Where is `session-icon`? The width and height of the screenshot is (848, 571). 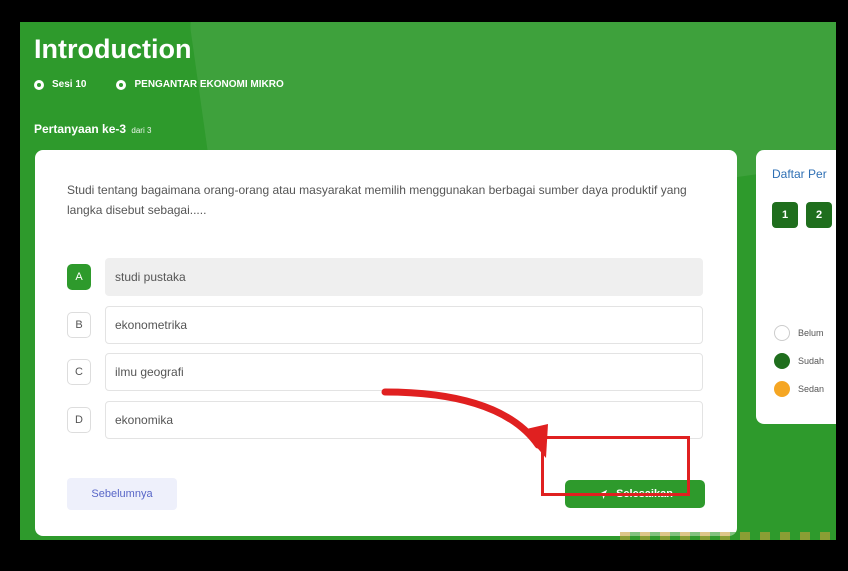 session-icon is located at coordinates (39, 84).